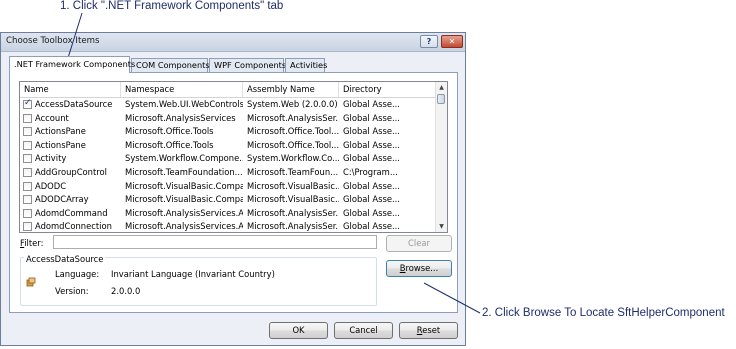 The image size is (736, 349). Describe the element at coordinates (441, 226) in the screenshot. I see `scroll-down-icon: ▼` at that location.